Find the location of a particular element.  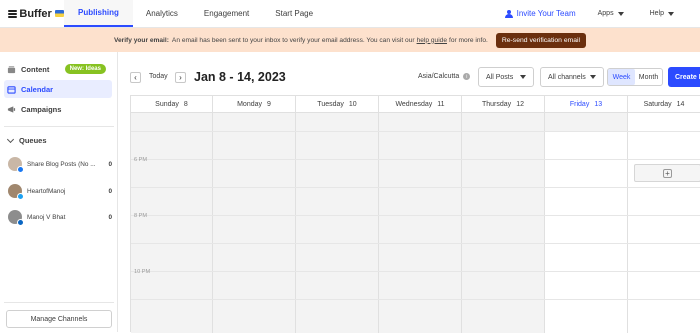

sidebar-item-label: Content is located at coordinates (35, 69).